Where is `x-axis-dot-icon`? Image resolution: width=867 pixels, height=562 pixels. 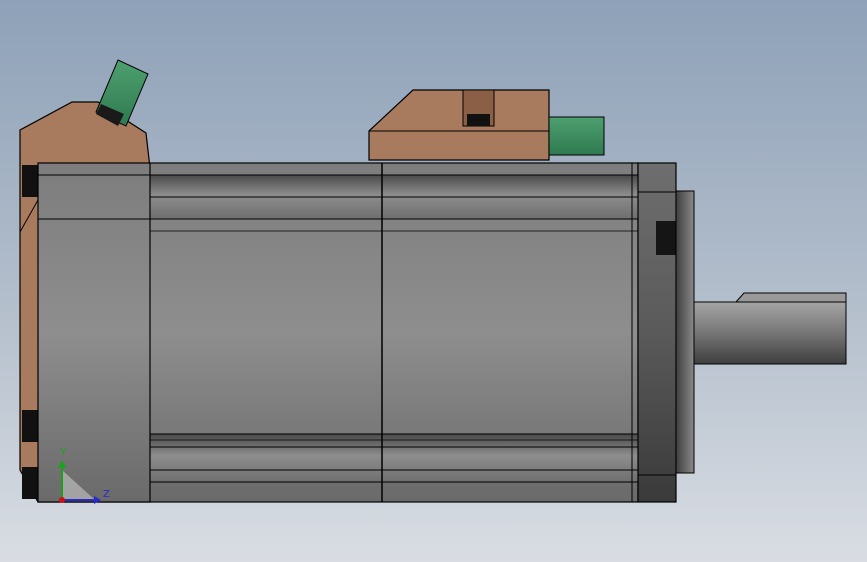
x-axis-dot-icon is located at coordinates (62, 500).